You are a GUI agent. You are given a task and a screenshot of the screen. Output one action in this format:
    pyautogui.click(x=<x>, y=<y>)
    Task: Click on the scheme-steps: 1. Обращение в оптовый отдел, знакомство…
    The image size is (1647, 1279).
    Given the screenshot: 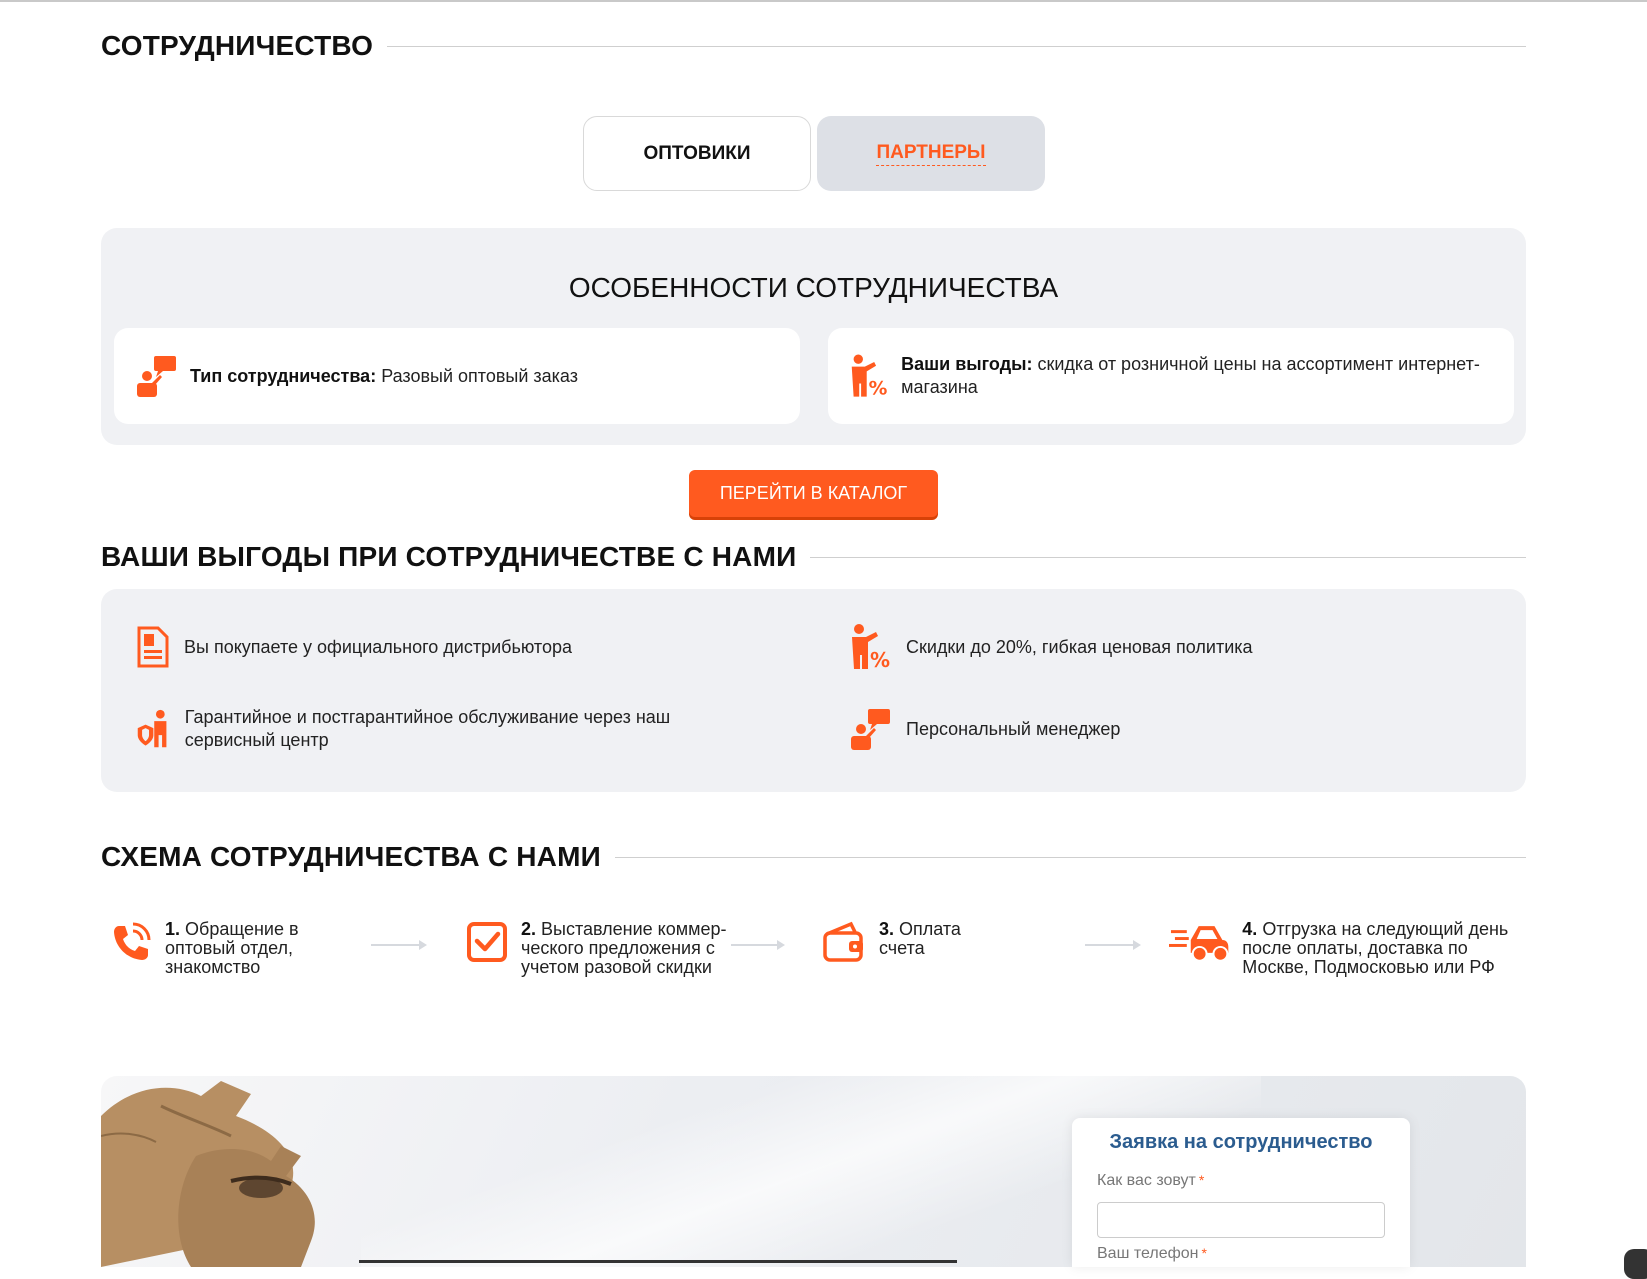 What is the action you would take?
    pyautogui.click(x=813, y=965)
    